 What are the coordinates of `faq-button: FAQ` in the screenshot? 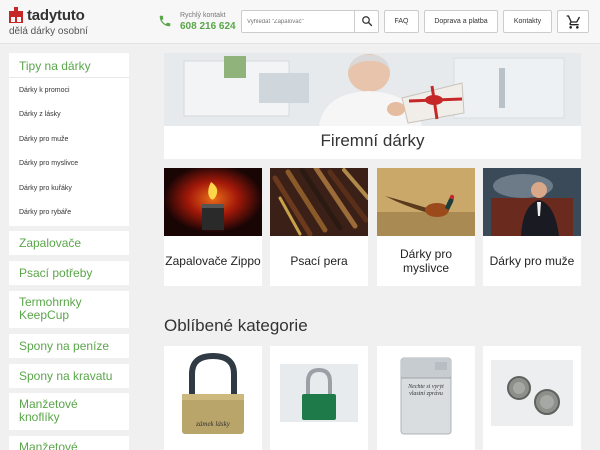 It's located at (401, 21).